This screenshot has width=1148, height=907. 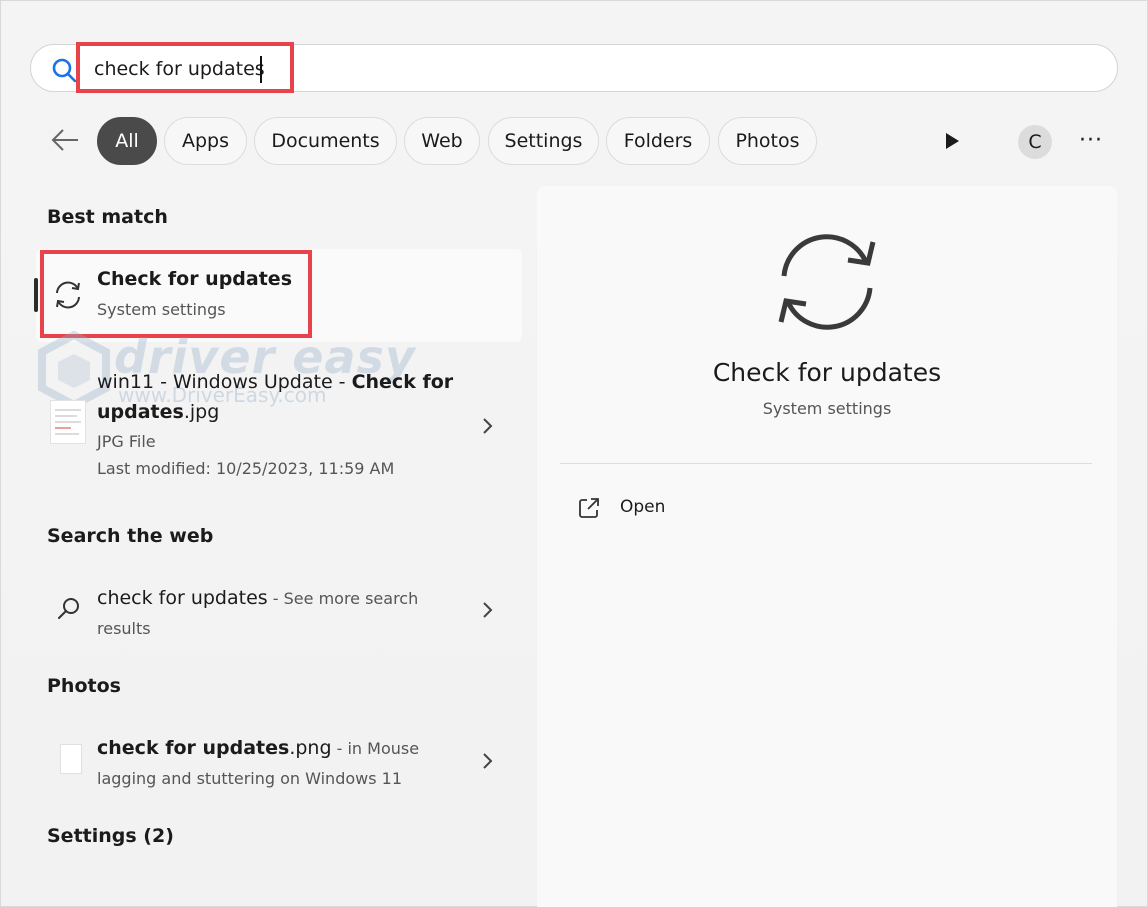 What do you see at coordinates (127, 141) in the screenshot?
I see `filter-all: All` at bounding box center [127, 141].